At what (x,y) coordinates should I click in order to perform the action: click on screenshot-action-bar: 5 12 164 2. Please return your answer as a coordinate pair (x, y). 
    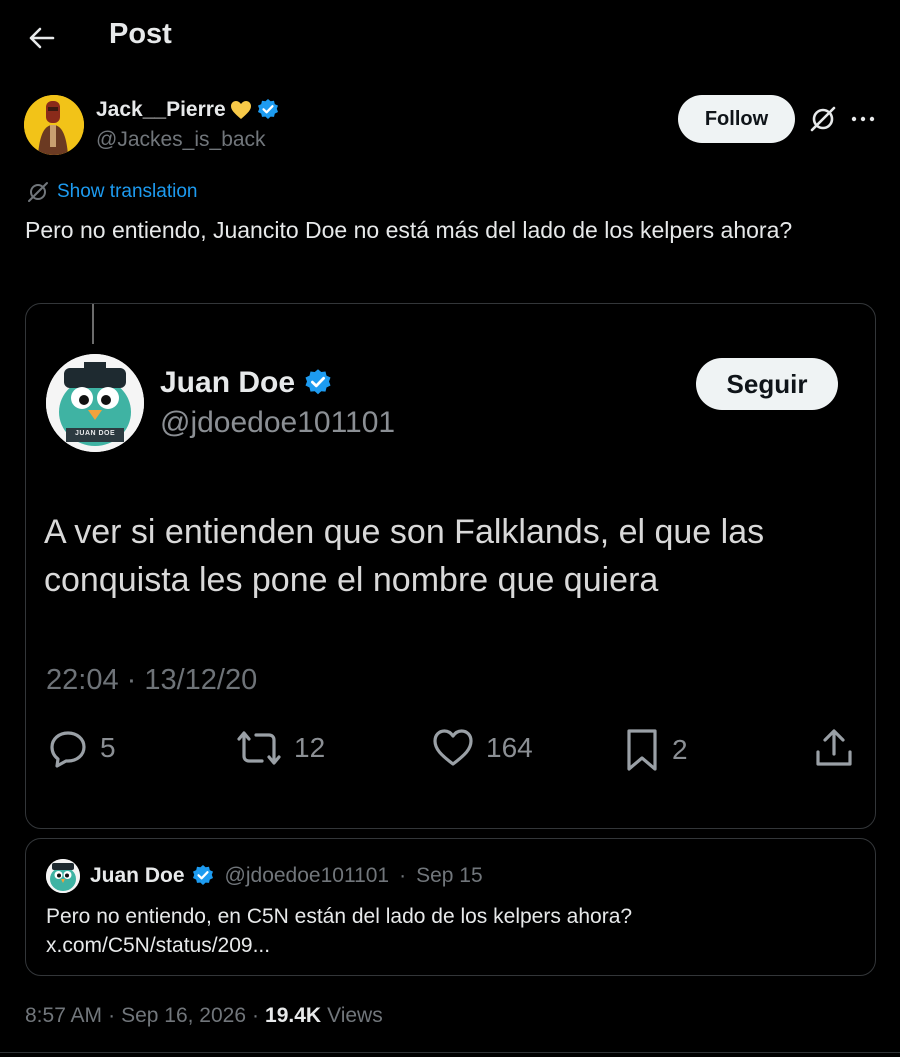
    Looking at the image, I should click on (450, 753).